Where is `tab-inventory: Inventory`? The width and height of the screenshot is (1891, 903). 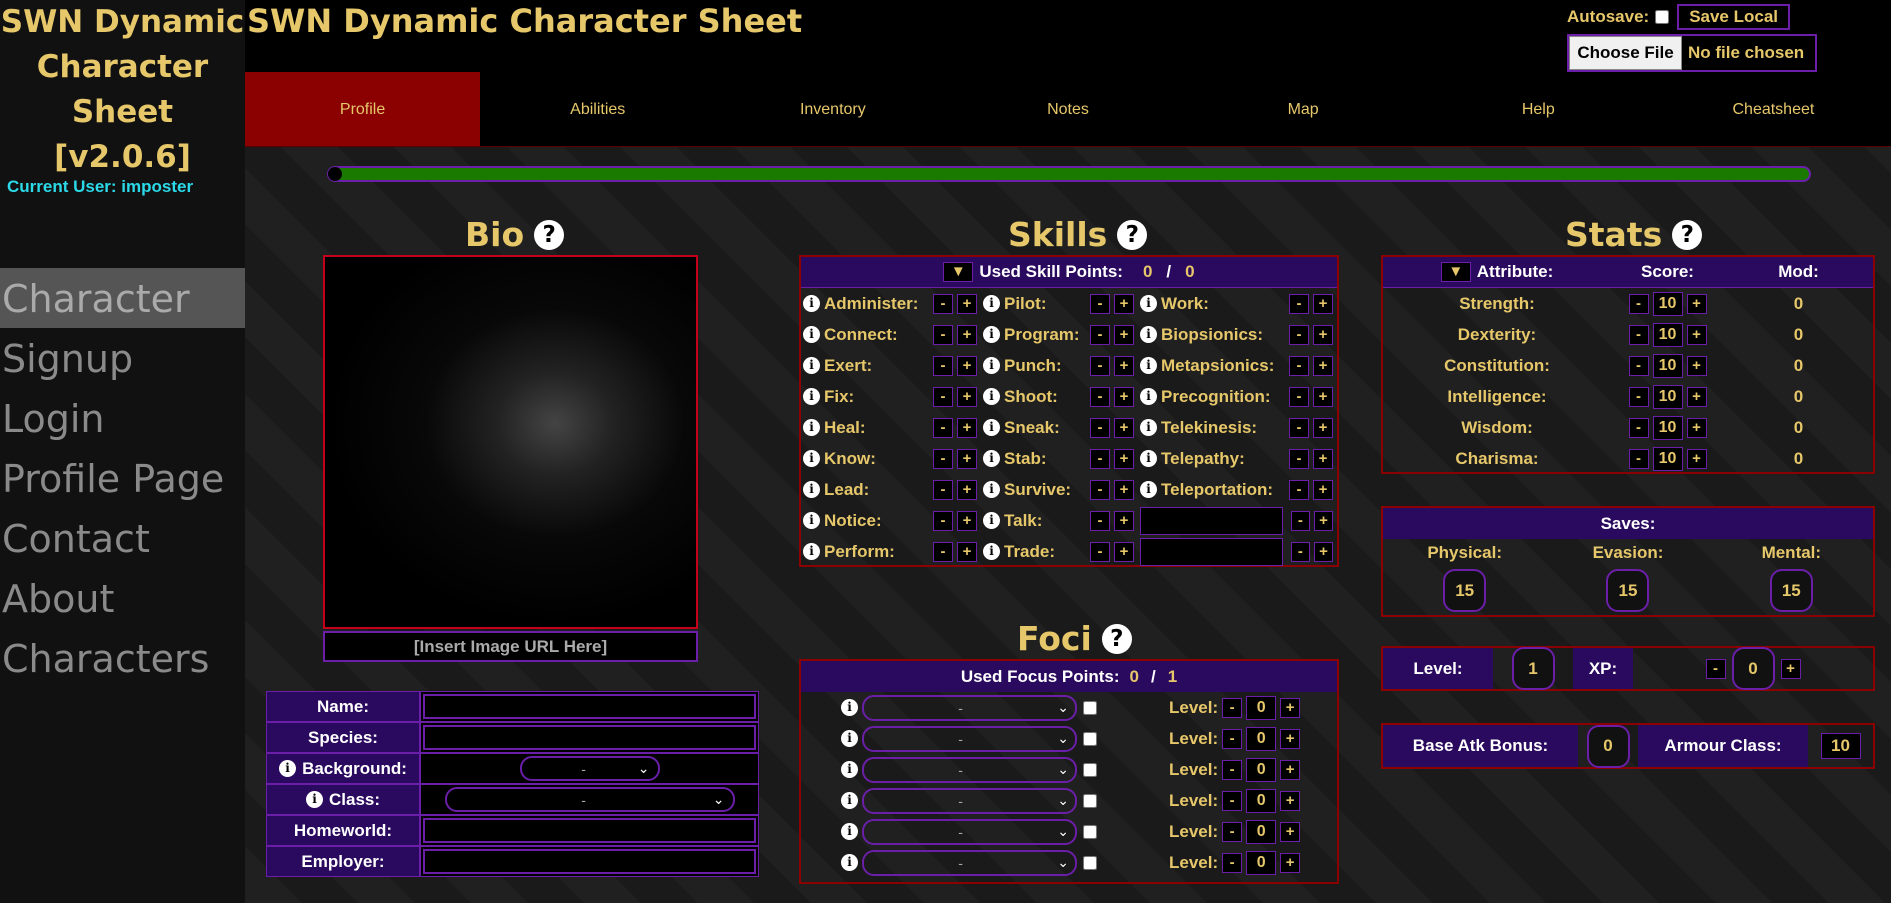
tab-inventory: Inventory is located at coordinates (832, 109).